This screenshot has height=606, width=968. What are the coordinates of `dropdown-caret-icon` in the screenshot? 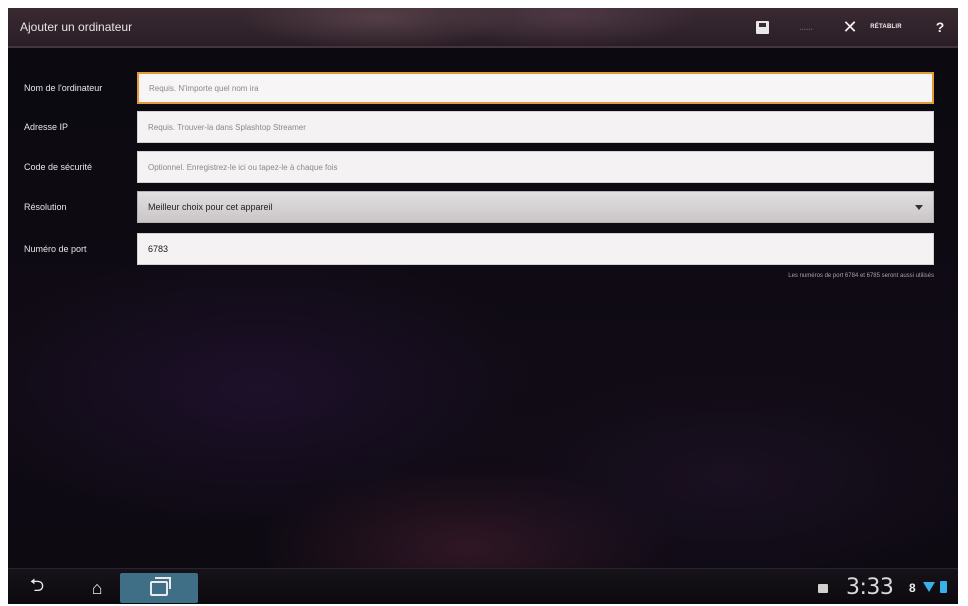 It's located at (919, 207).